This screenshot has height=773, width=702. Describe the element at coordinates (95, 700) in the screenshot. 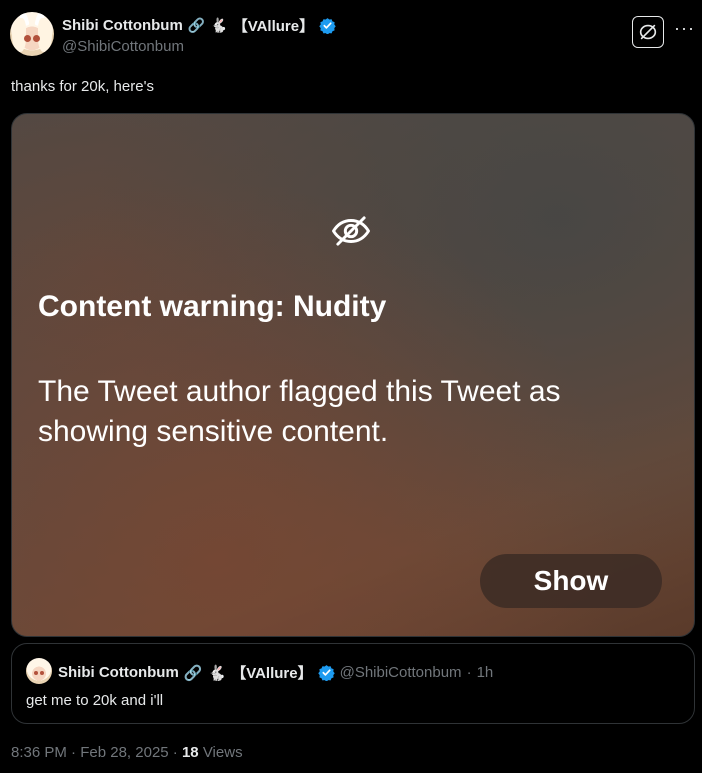

I see `quoted-tweet-text: get me to 20k and i'll` at that location.